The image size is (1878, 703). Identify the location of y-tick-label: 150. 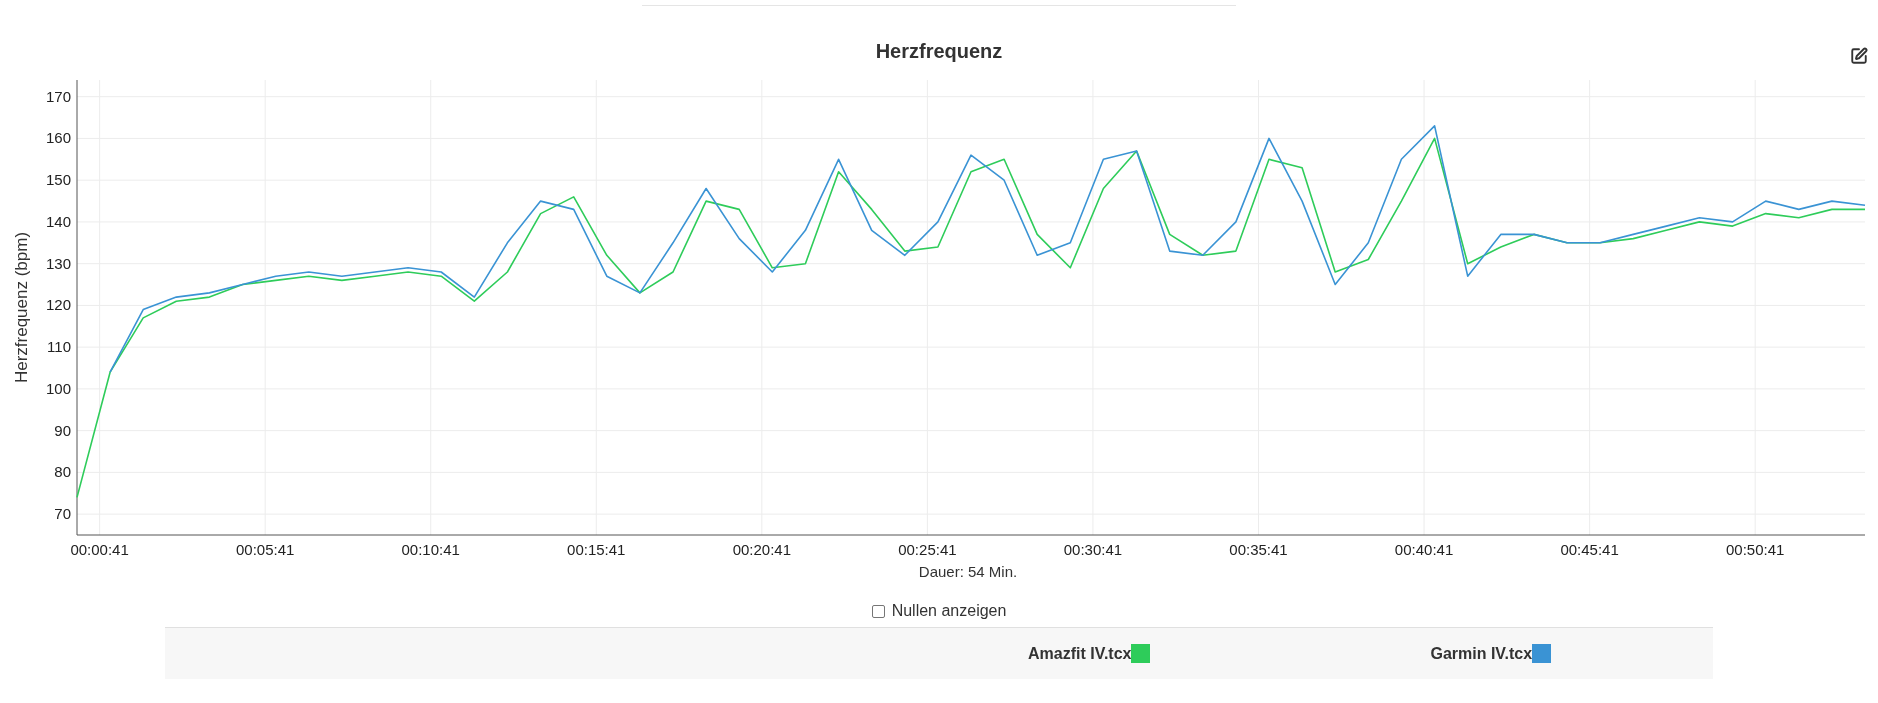
(58, 180).